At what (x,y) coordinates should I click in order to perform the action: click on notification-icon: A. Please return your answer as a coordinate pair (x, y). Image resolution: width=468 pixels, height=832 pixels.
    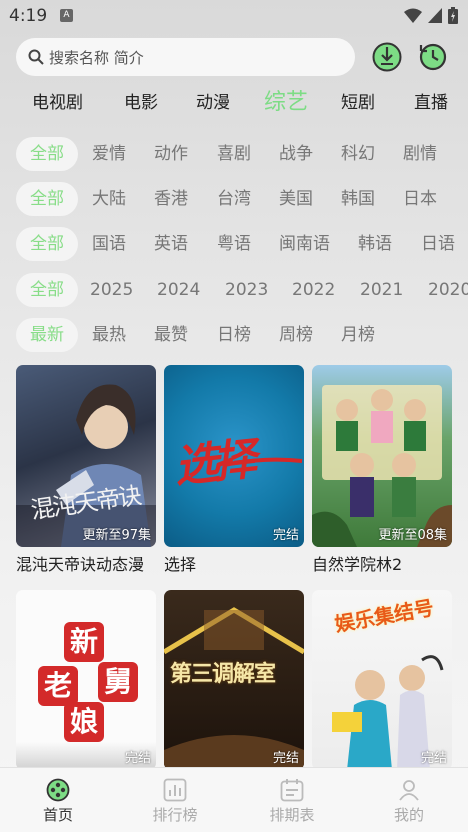
    Looking at the image, I should click on (66, 15).